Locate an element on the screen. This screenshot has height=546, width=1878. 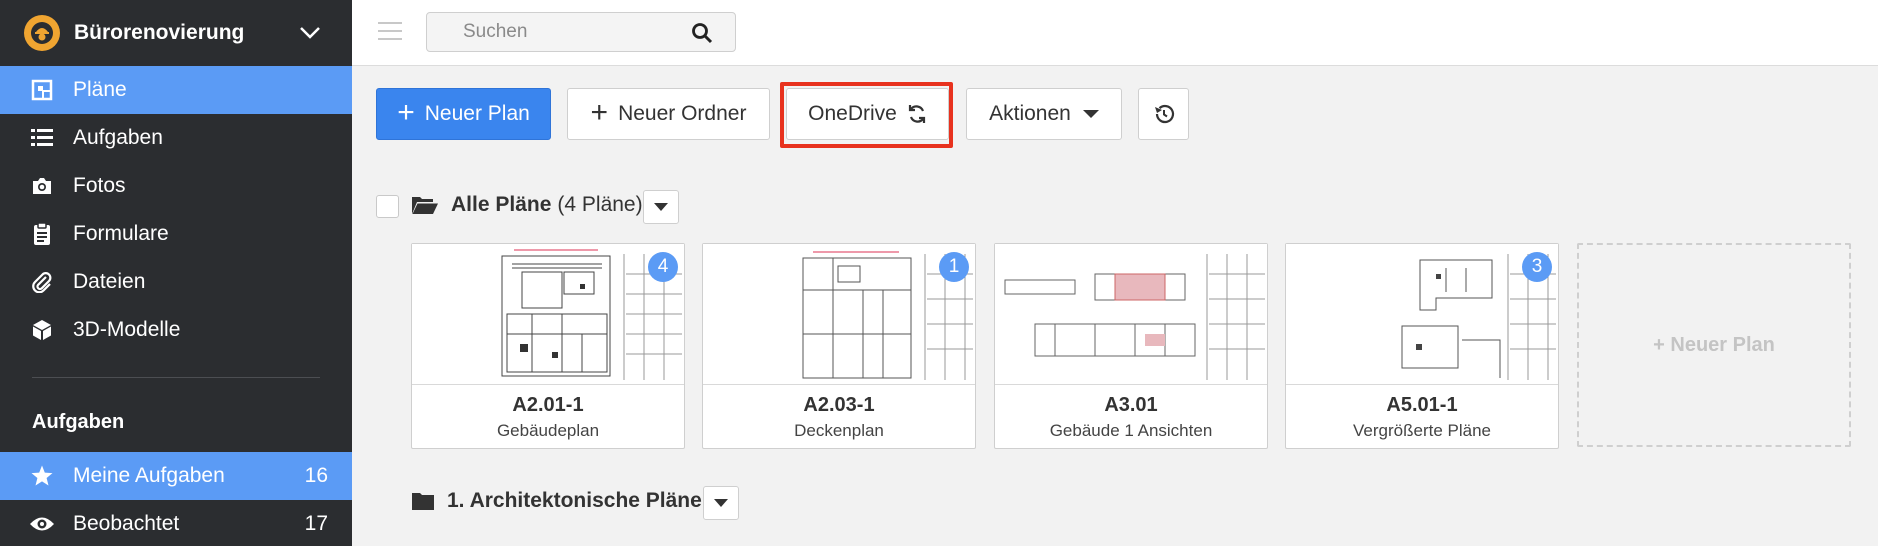
plan-card: A3.01 Gebäude 1 Ansichten is located at coordinates (1131, 346).